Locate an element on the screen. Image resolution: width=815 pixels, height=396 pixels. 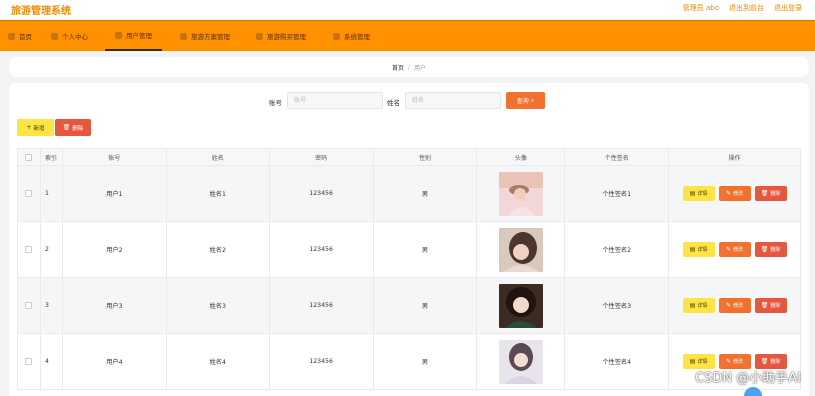
row-actions: ▤ 详情 ✎ 修改 🗑 删除 is located at coordinates (735, 193).